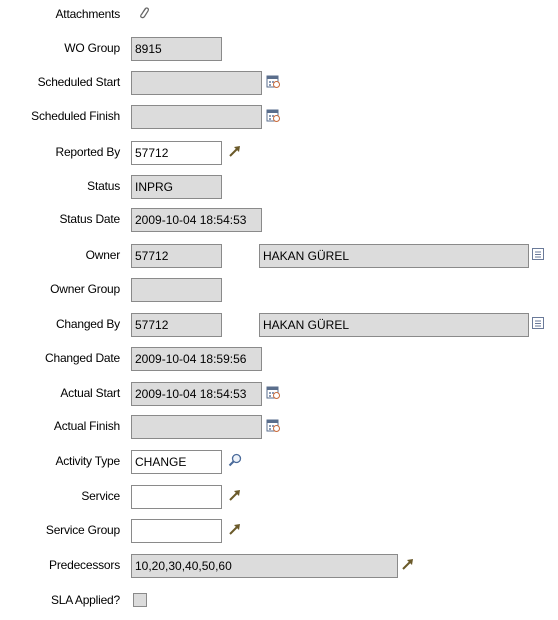 This screenshot has height=620, width=558. Describe the element at coordinates (87, 461) in the screenshot. I see `activity-type-label: Activity Type` at that location.